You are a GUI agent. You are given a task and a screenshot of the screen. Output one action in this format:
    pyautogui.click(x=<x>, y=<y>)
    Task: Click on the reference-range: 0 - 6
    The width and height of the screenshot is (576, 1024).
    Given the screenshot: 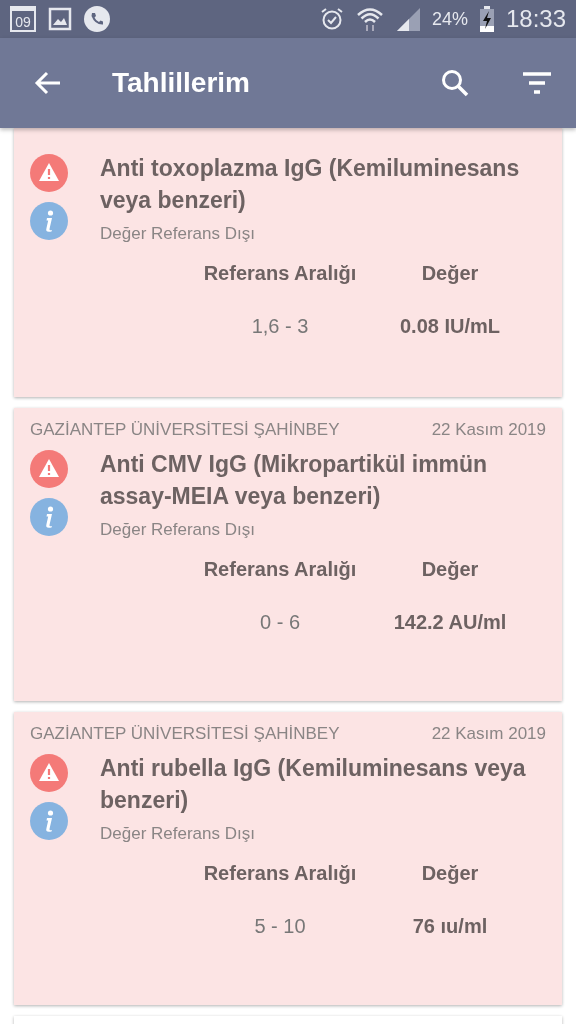 What is the action you would take?
    pyautogui.click(x=280, y=622)
    